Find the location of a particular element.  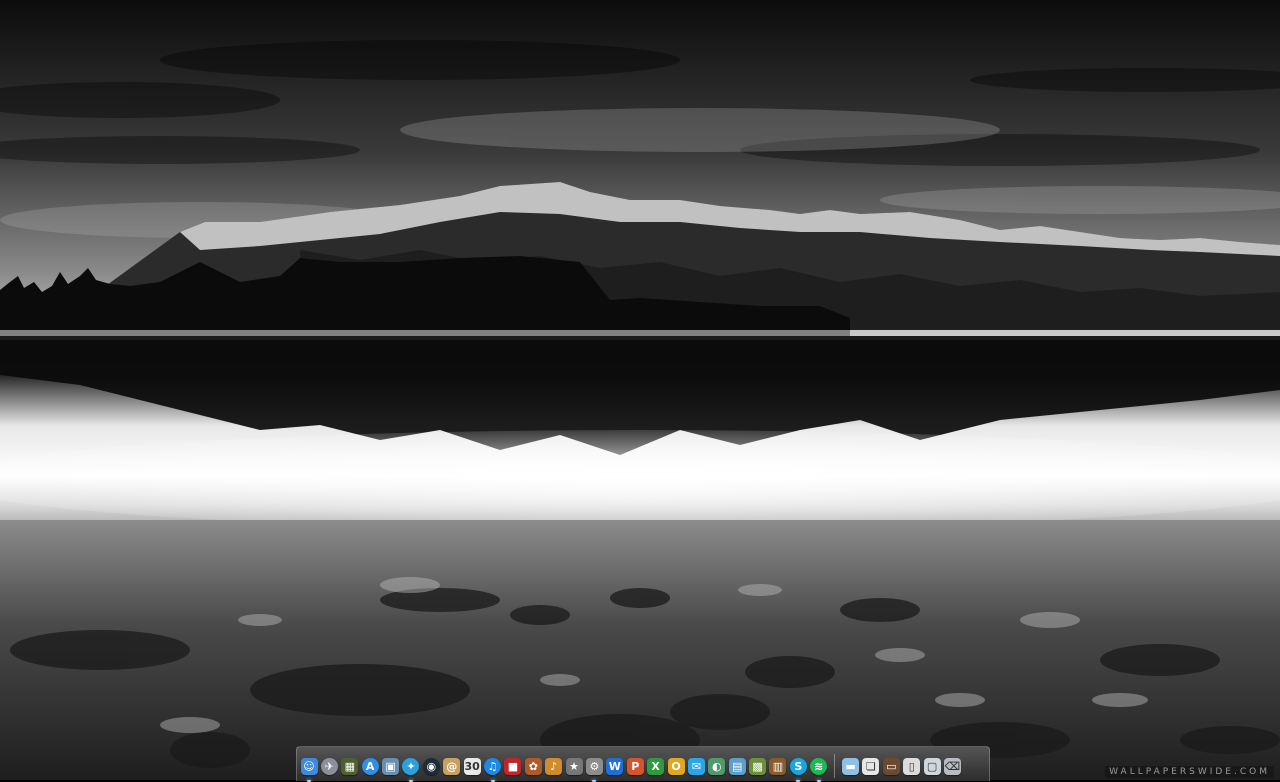

chest-icon: ▥ is located at coordinates (778, 766).